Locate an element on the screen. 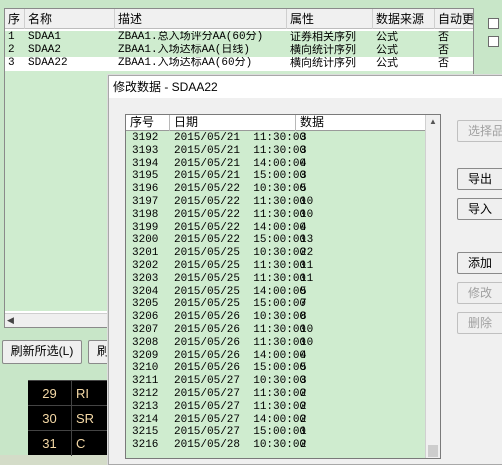 This screenshot has width=502, height=465. dialog-title: 修改数据 - SDAA22 is located at coordinates (305, 87).